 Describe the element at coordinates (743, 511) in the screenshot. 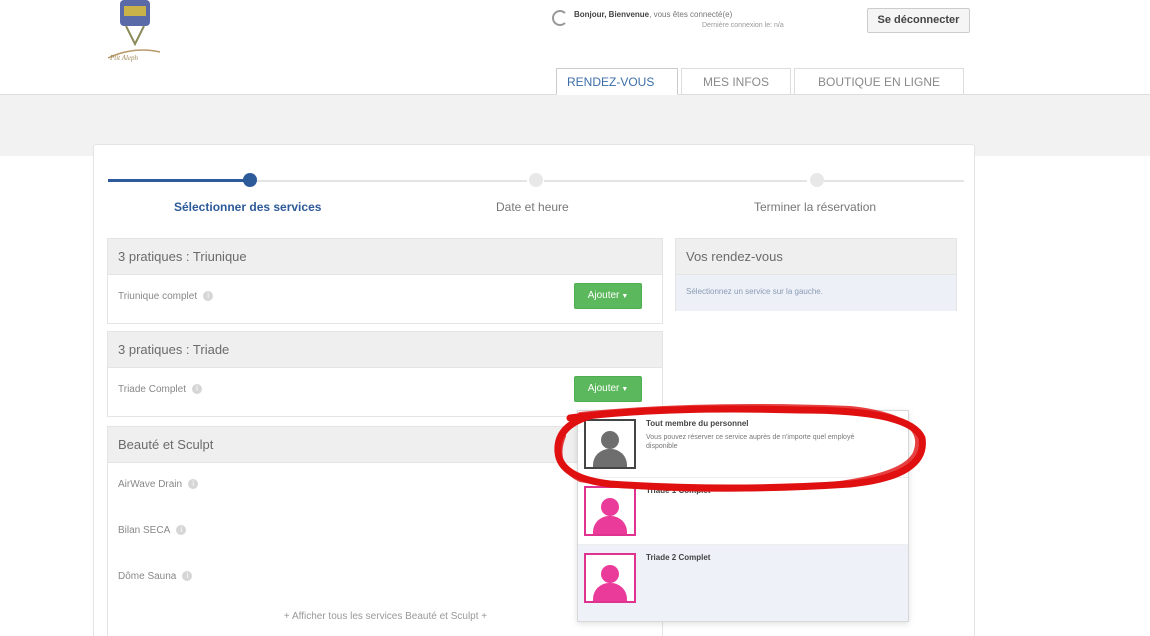

I see `staff-option-triade-1: Triade 1 Complet` at that location.